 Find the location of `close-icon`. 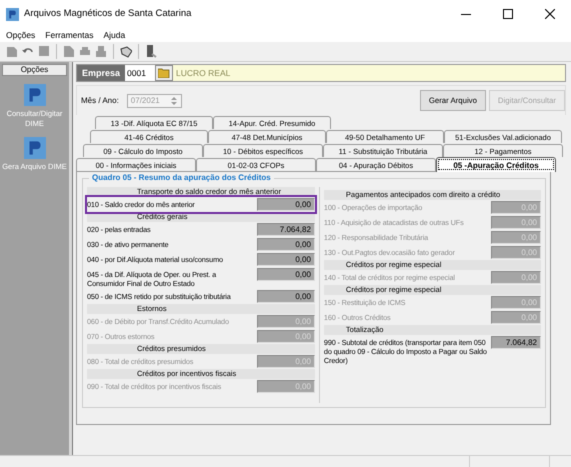

close-icon is located at coordinates (550, 14).